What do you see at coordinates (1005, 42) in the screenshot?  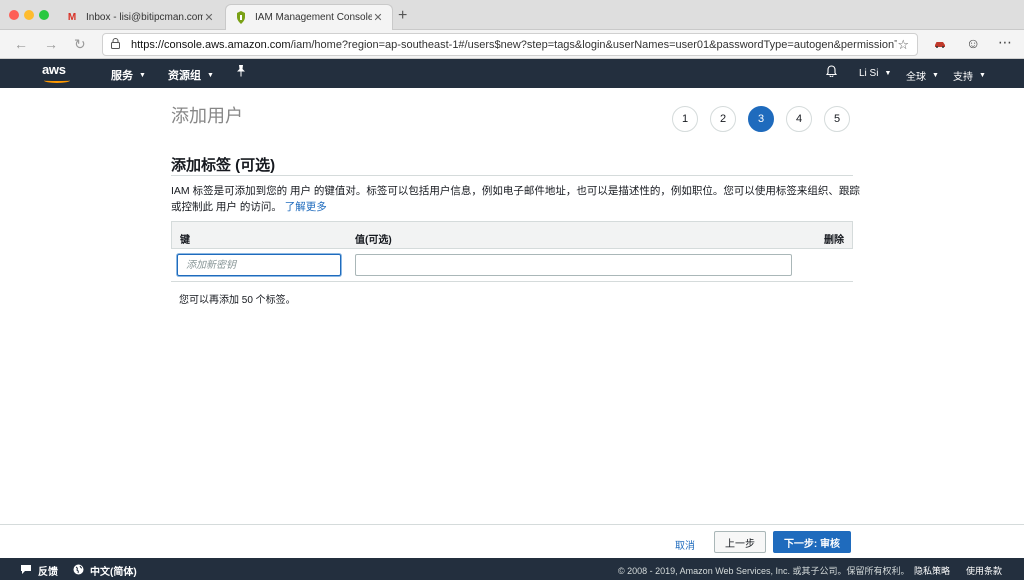 I see `more-menu-icon: ⋯` at bounding box center [1005, 42].